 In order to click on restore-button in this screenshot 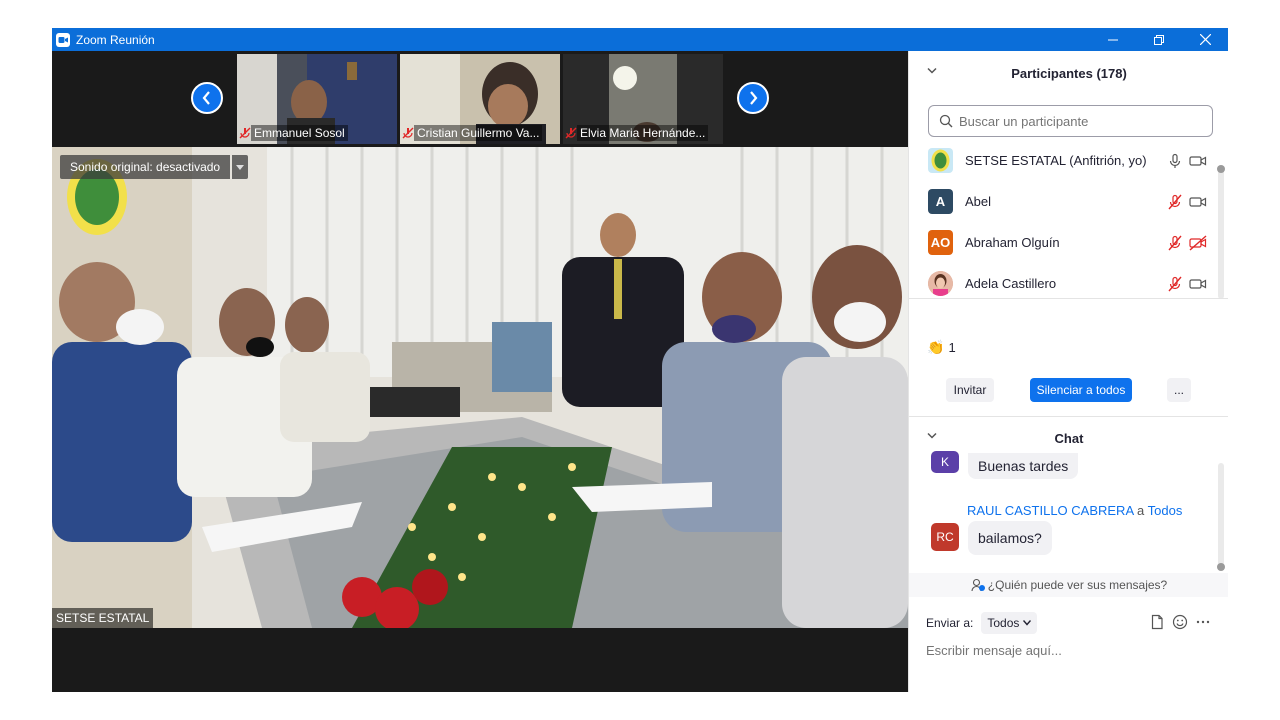, I will do `click(1159, 39)`.